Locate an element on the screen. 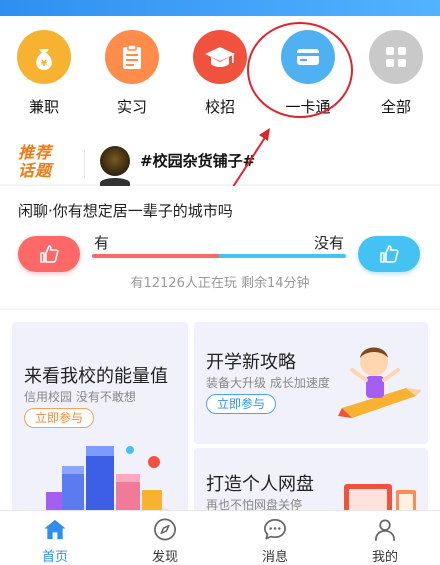  kid-on-pencil-illustration is located at coordinates (380, 382).